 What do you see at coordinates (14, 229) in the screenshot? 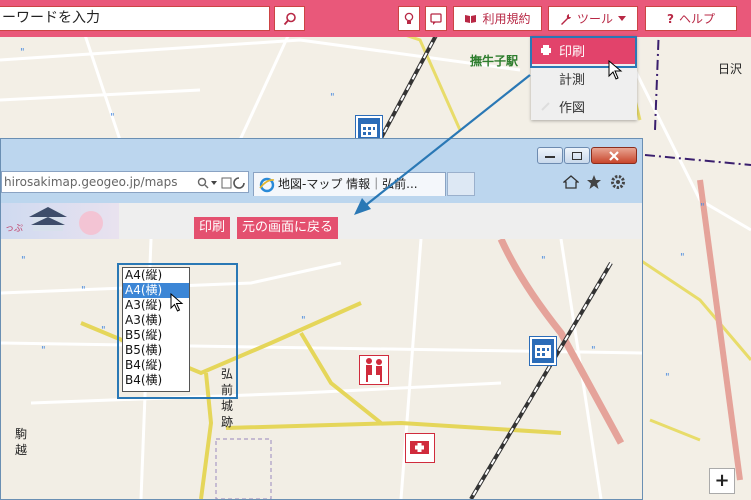
I see `logo-text: っぷ` at bounding box center [14, 229].